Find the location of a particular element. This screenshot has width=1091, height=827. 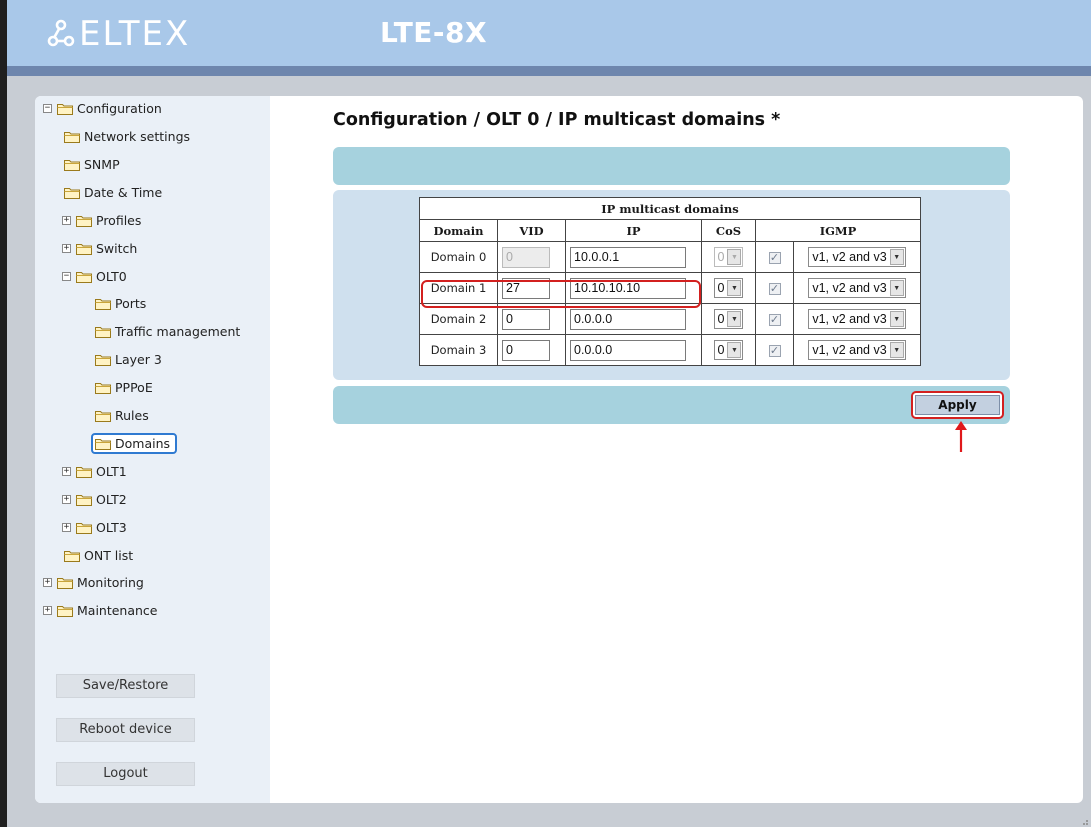

sidebar-item-date-time: Date & Time is located at coordinates (113, 192).